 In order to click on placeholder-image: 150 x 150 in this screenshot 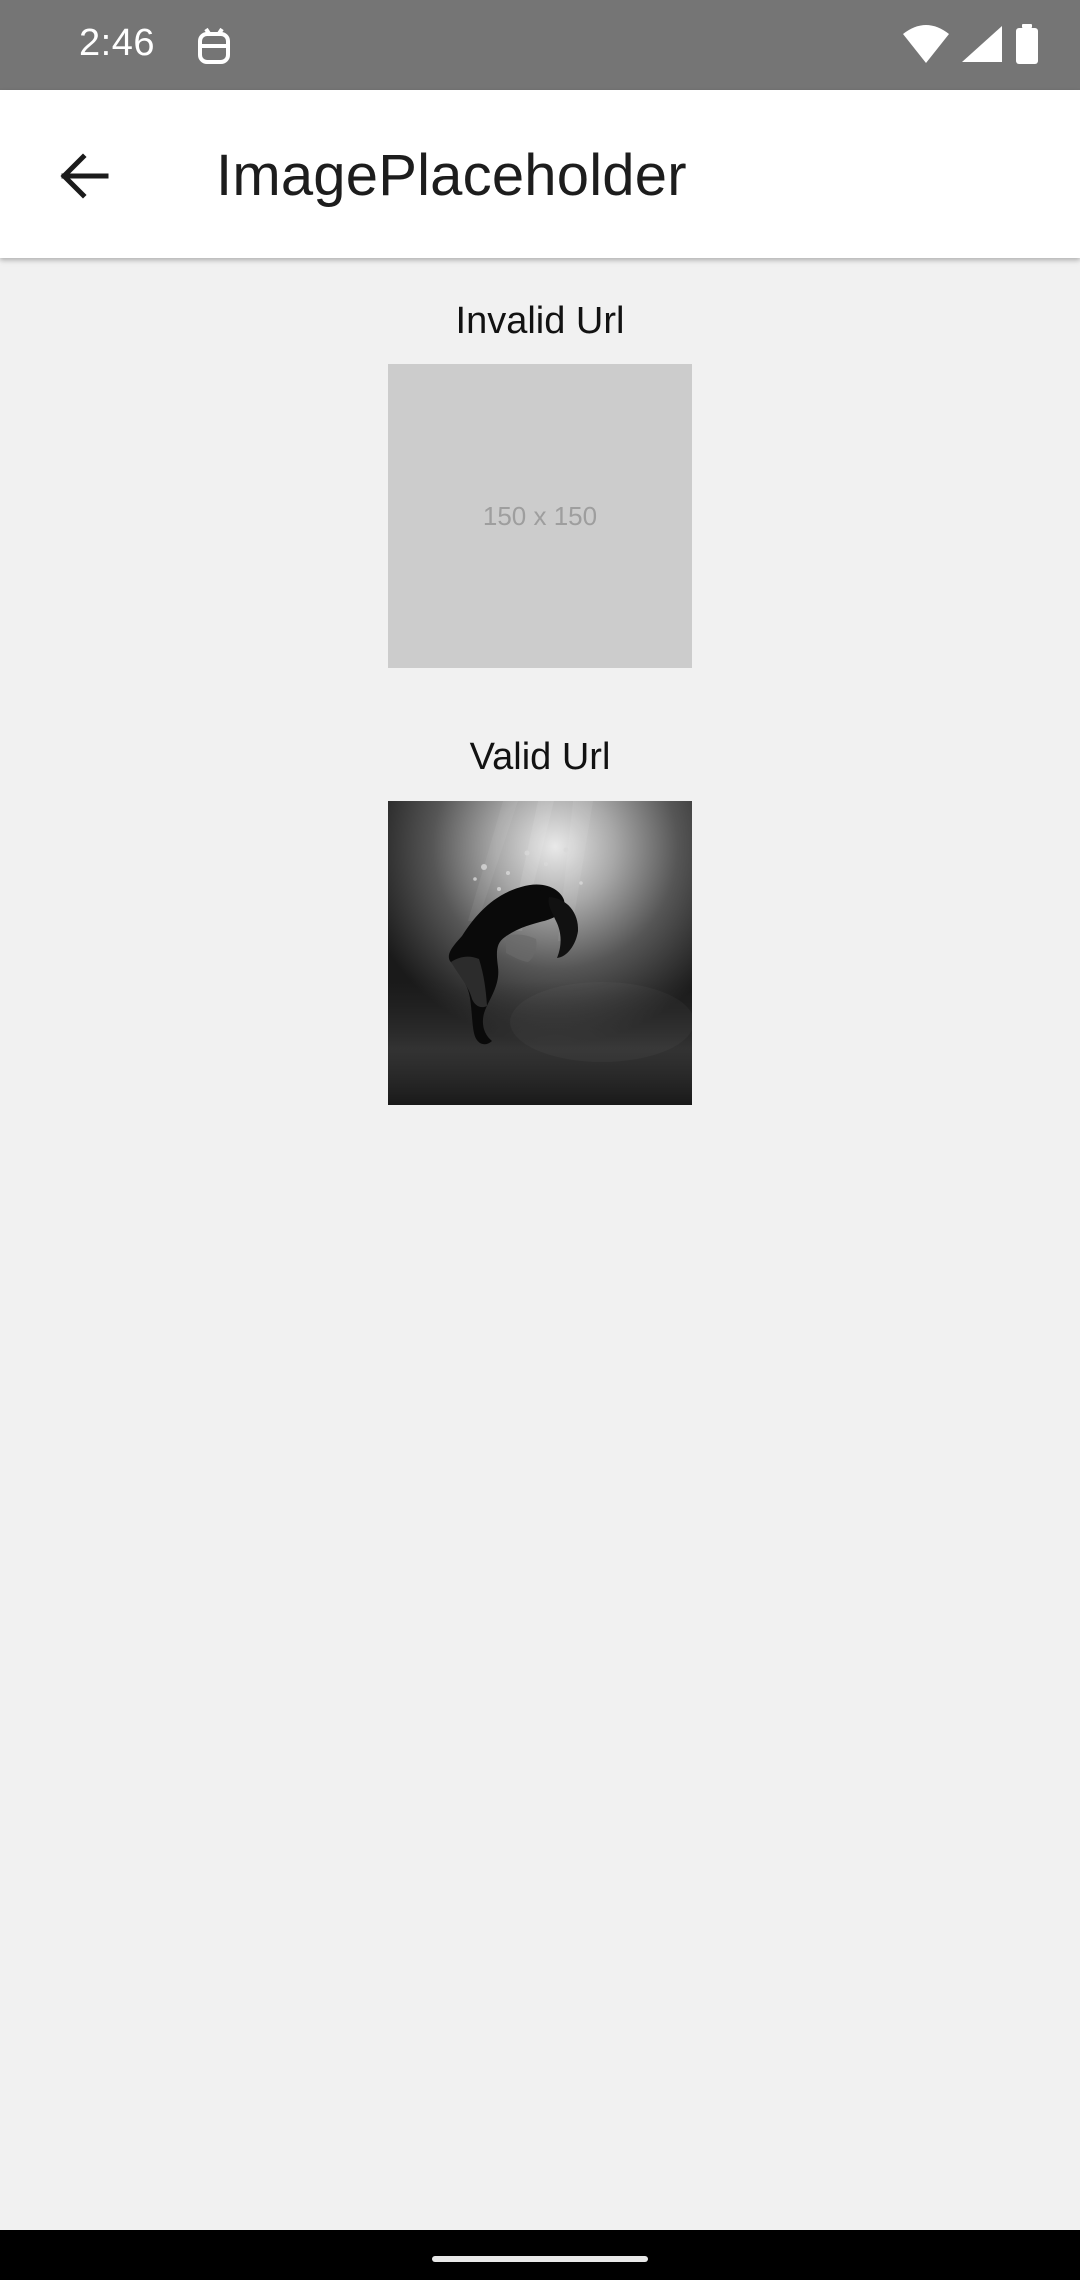, I will do `click(540, 516)`.